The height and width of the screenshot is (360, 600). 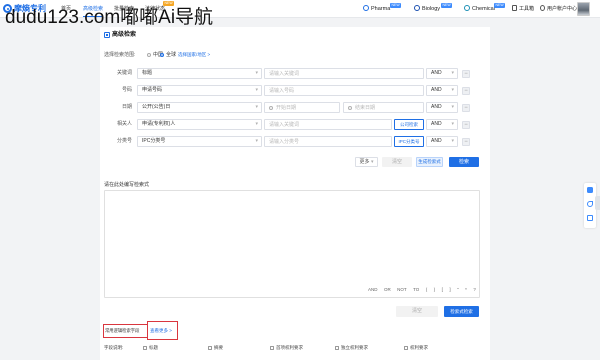 What do you see at coordinates (427, 290) in the screenshot?
I see `operator-open-paren: (` at bounding box center [427, 290].